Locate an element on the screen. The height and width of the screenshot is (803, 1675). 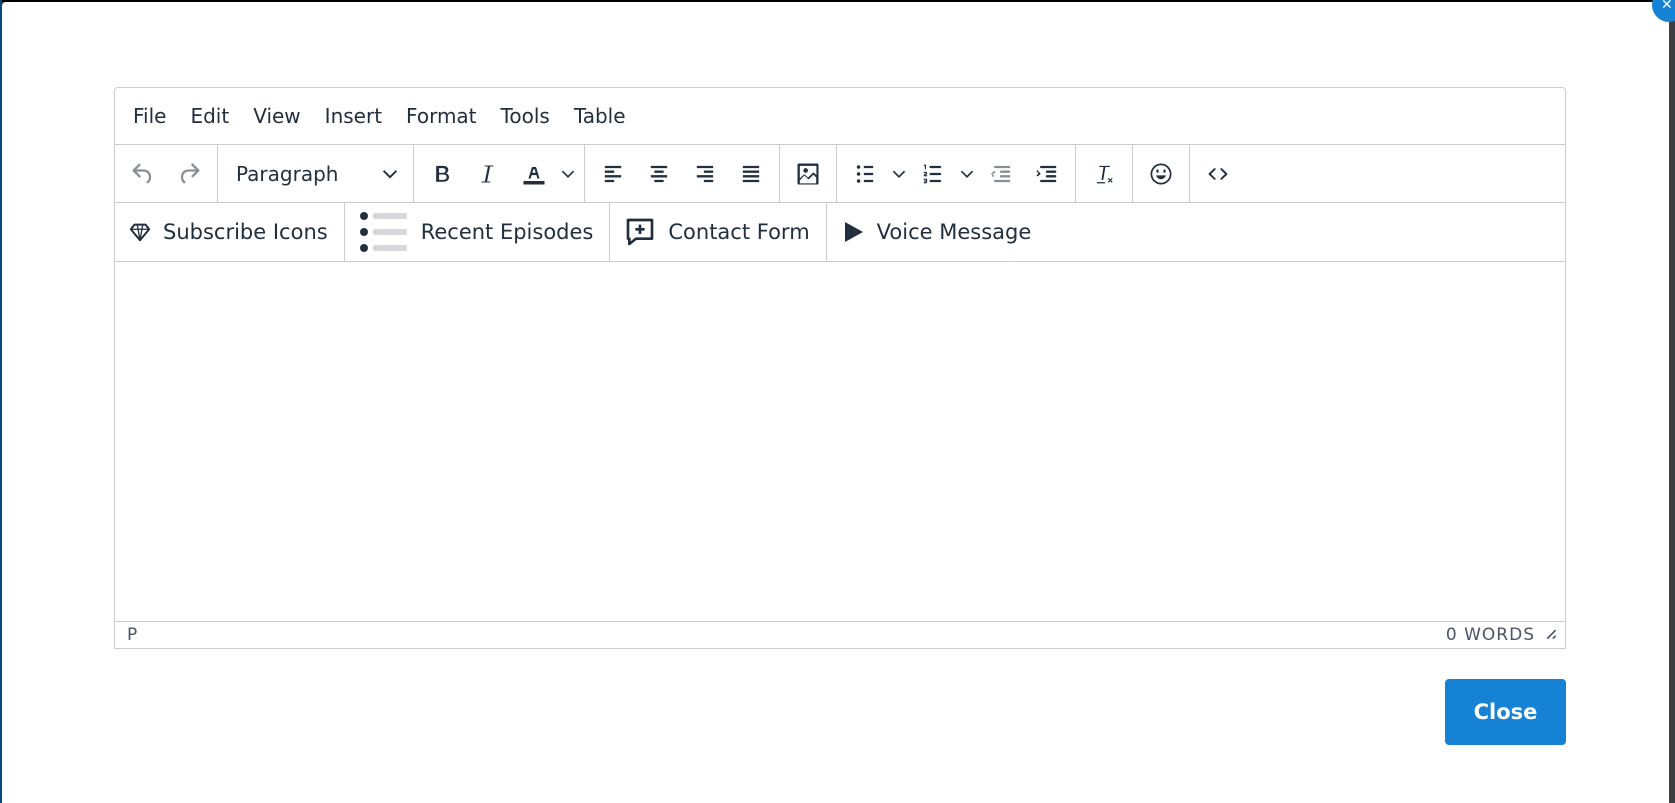
emoji-group is located at coordinates (1161, 173).